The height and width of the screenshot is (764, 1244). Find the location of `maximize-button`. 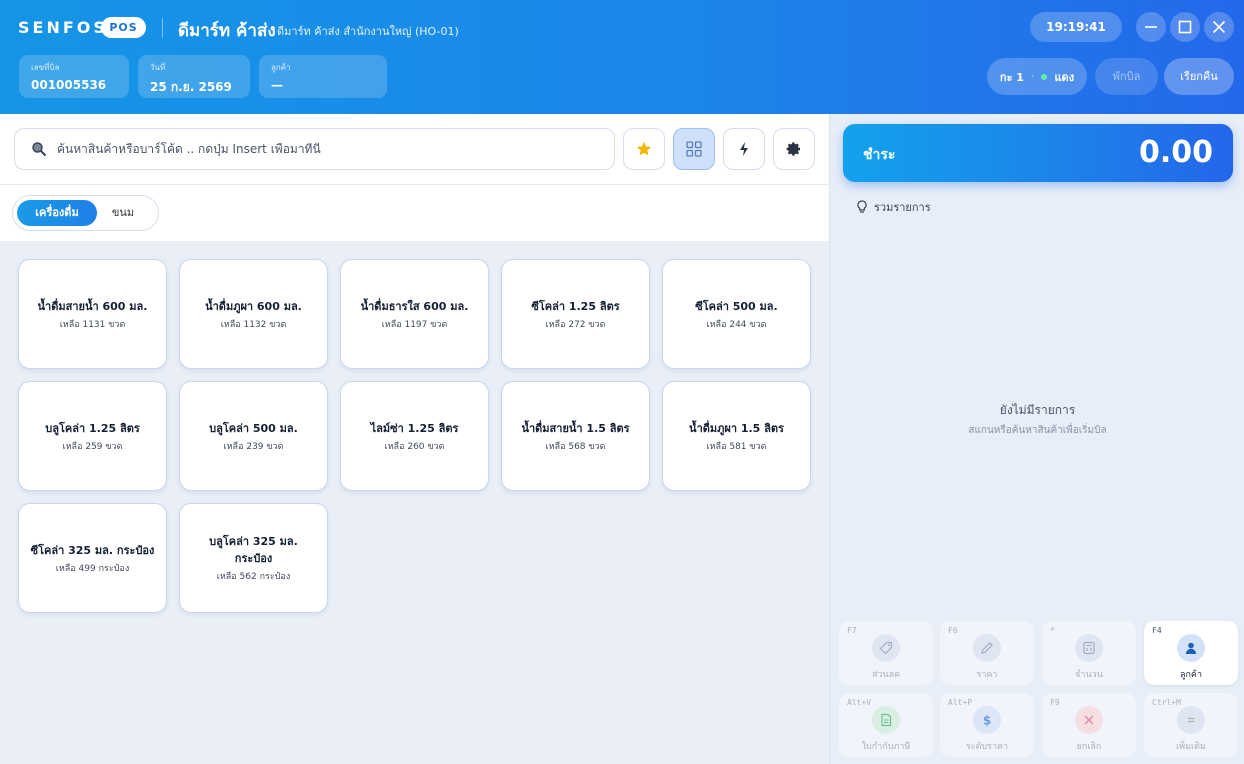

maximize-button is located at coordinates (1185, 27).